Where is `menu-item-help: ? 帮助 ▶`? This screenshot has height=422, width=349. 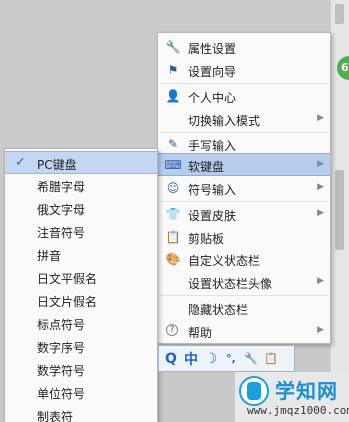 menu-item-help: ? 帮助 ▶ is located at coordinates (244, 331).